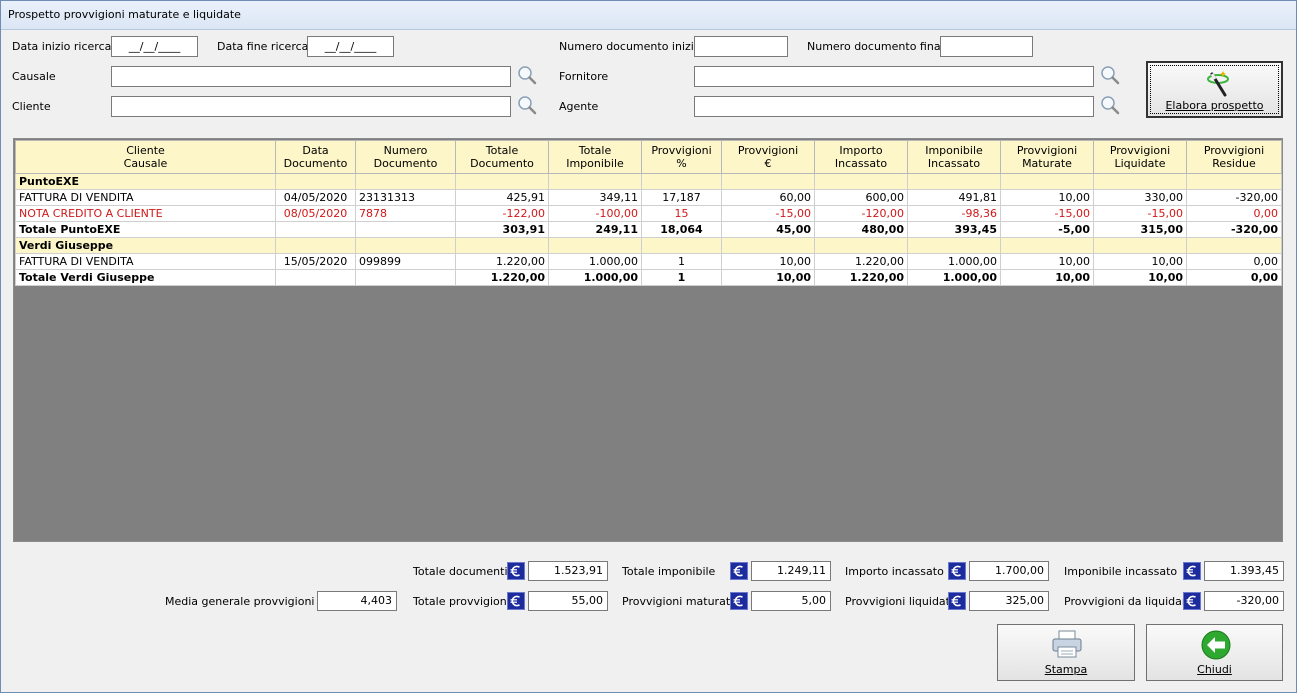 The width and height of the screenshot is (1297, 693). Describe the element at coordinates (1192, 601) in the screenshot. I see `euro-icon` at that location.